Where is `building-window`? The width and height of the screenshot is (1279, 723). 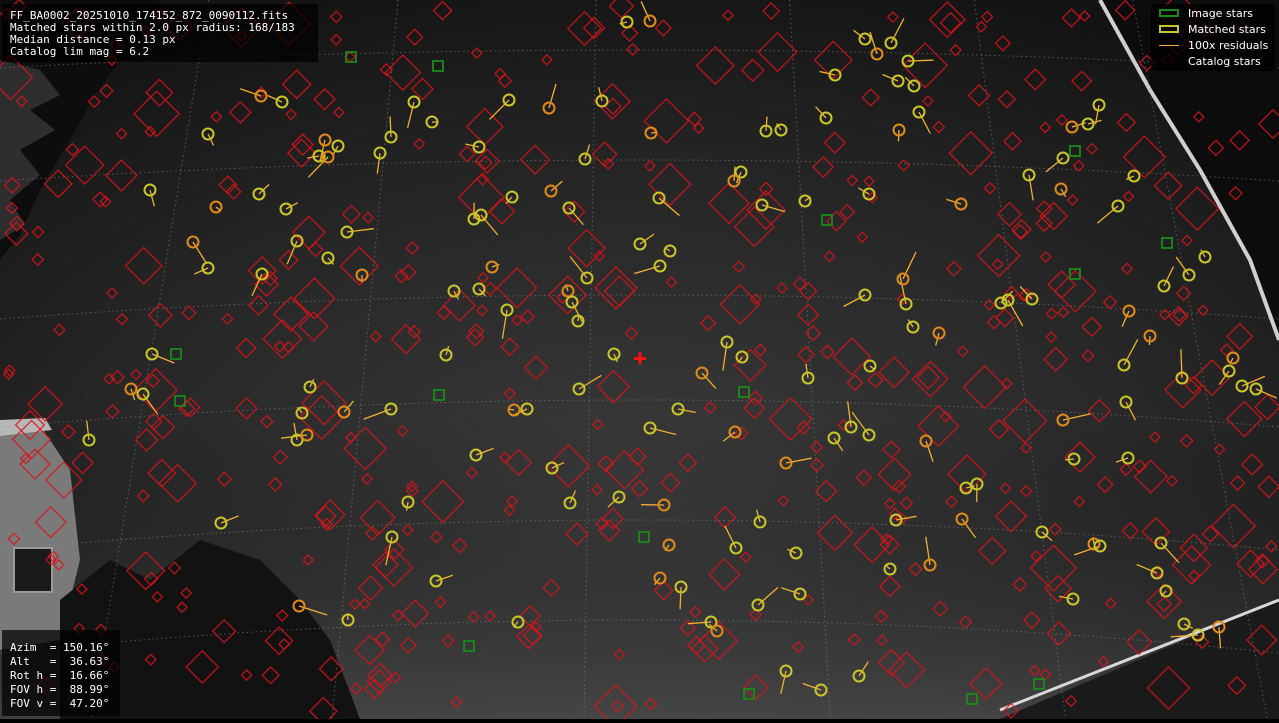 building-window is located at coordinates (33, 570).